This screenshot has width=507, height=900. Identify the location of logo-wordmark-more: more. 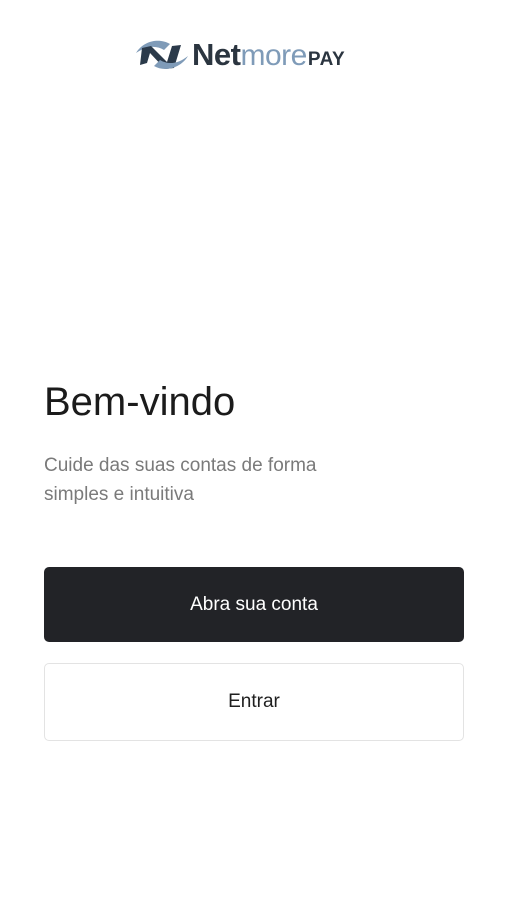
(273, 55).